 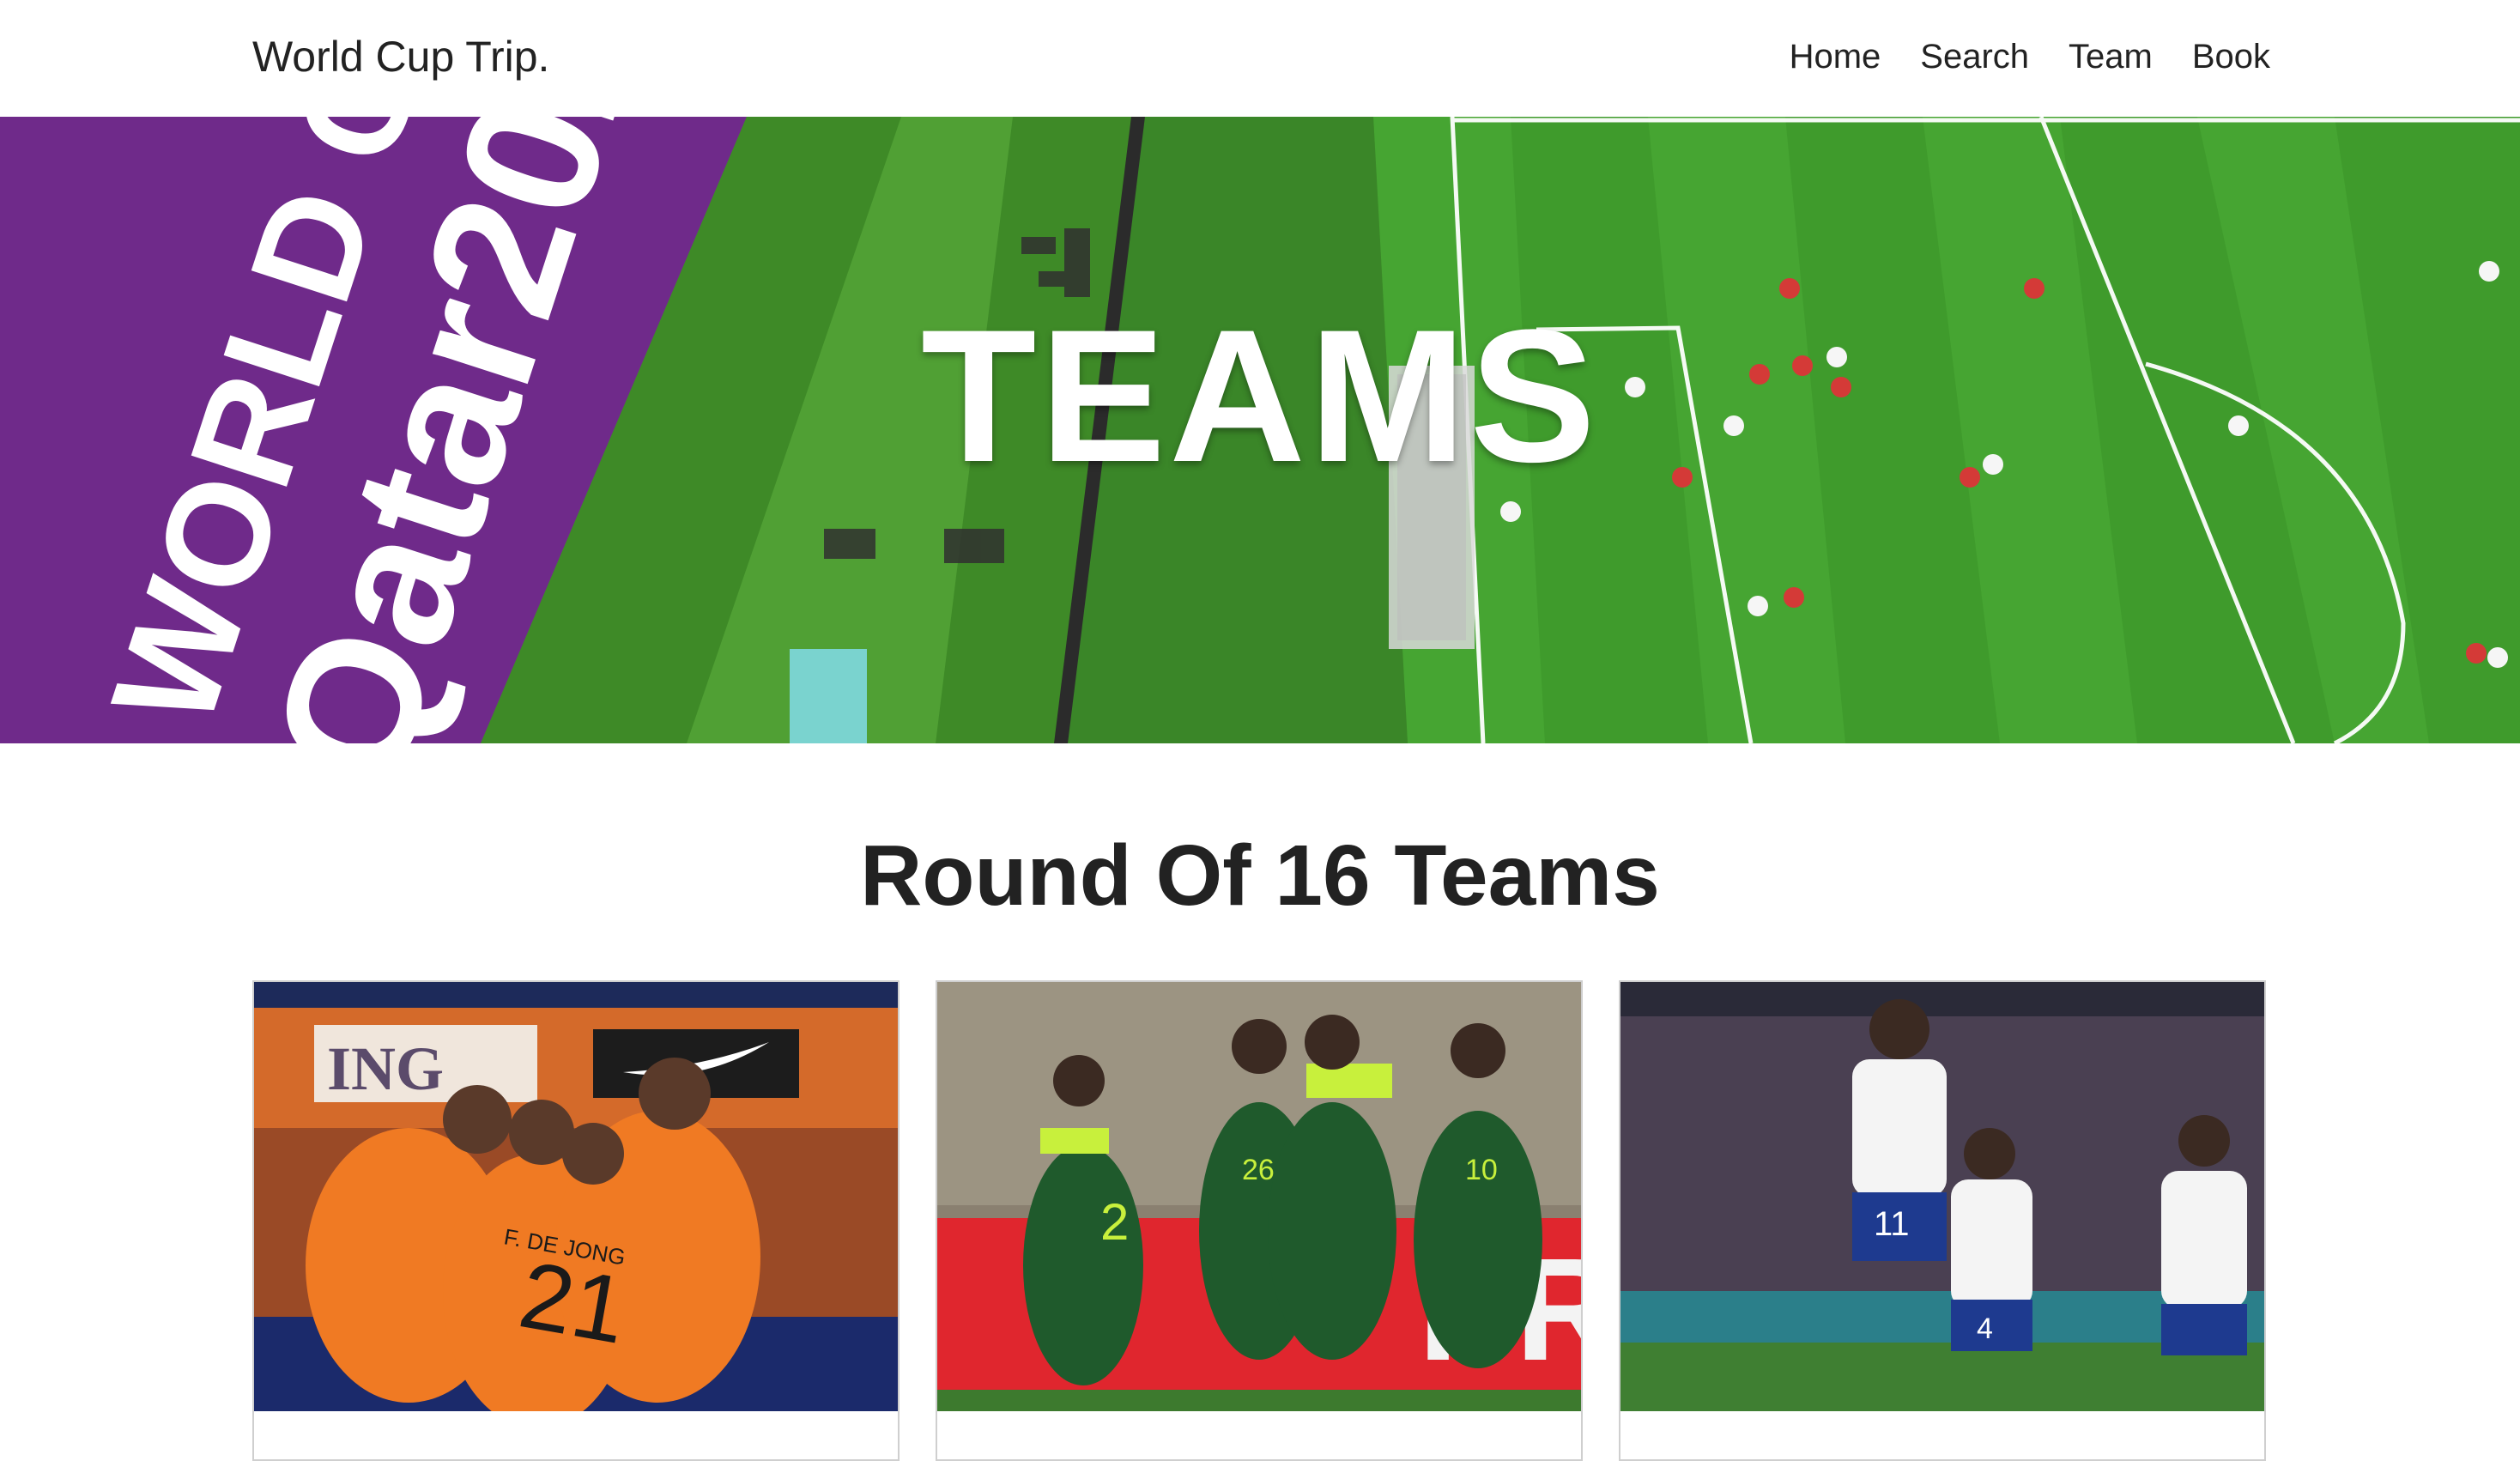 What do you see at coordinates (1892, 1224) in the screenshot?
I see `card3-number-1: 11` at bounding box center [1892, 1224].